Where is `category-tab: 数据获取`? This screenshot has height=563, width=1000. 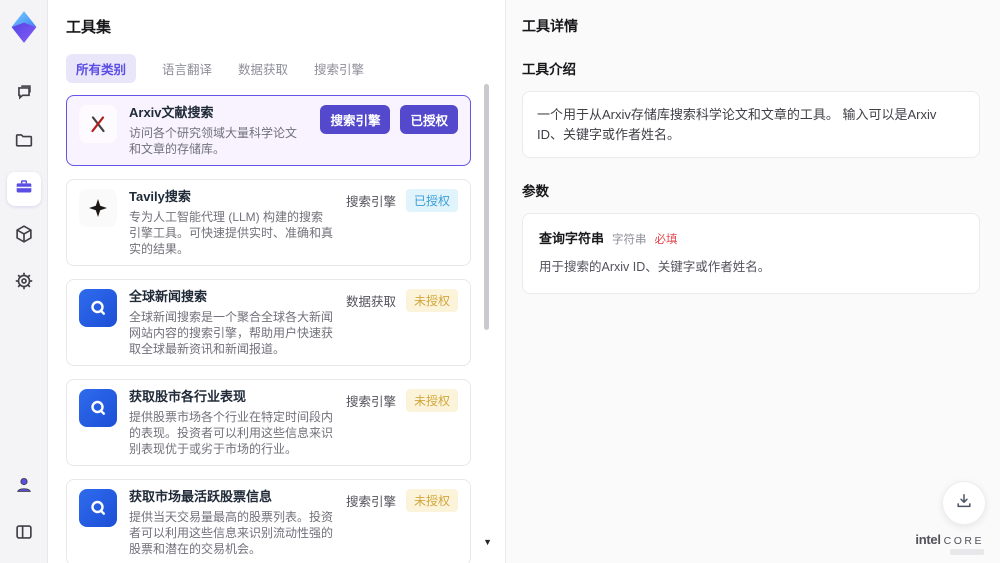
category-tab: 数据获取 is located at coordinates (263, 68).